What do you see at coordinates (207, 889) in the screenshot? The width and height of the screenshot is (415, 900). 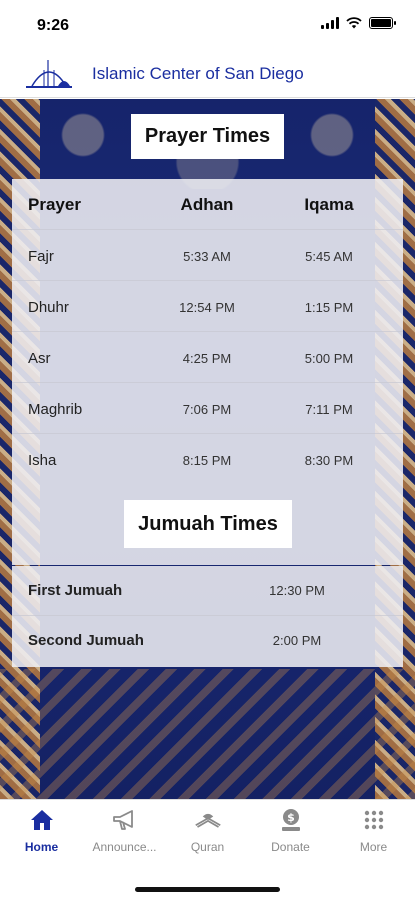 I see `home-indicator` at bounding box center [207, 889].